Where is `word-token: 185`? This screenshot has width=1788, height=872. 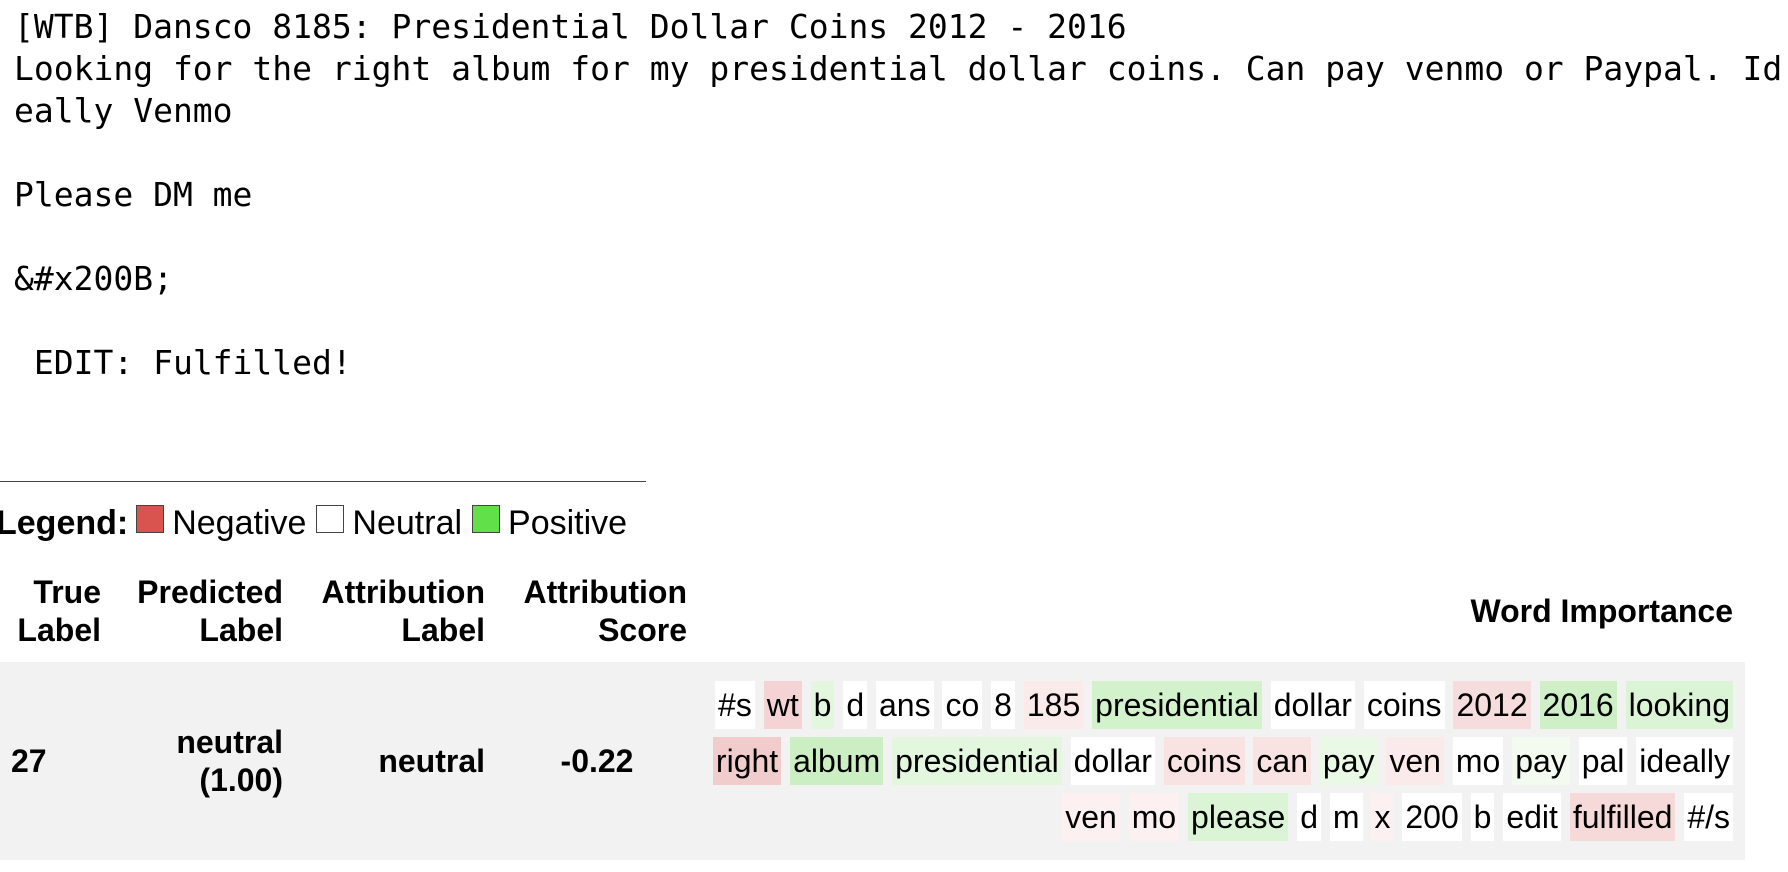
word-token: 185 is located at coordinates (1053, 705).